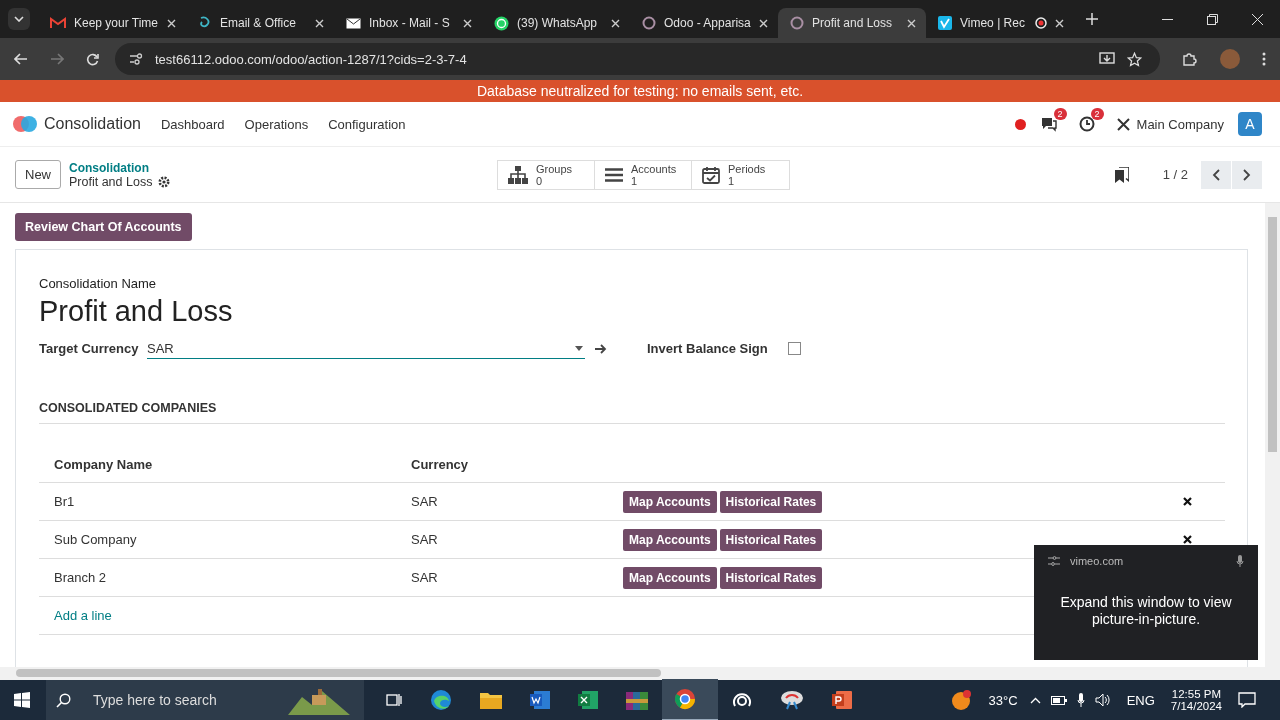 Image resolution: width=1280 pixels, height=720 pixels. I want to click on smart-button: Periods 1, so click(740, 174).